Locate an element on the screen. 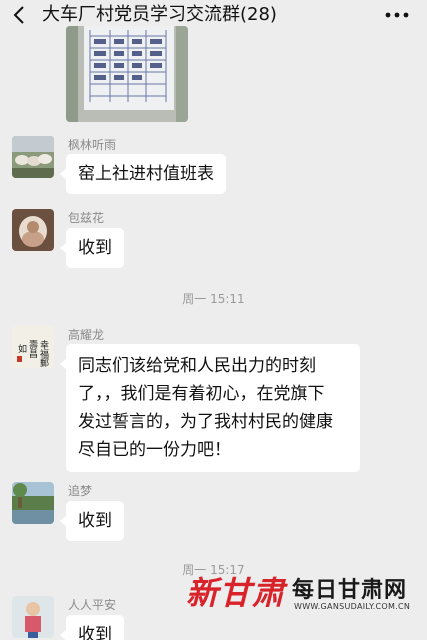  avatar-sheep-image is located at coordinates (33, 157).